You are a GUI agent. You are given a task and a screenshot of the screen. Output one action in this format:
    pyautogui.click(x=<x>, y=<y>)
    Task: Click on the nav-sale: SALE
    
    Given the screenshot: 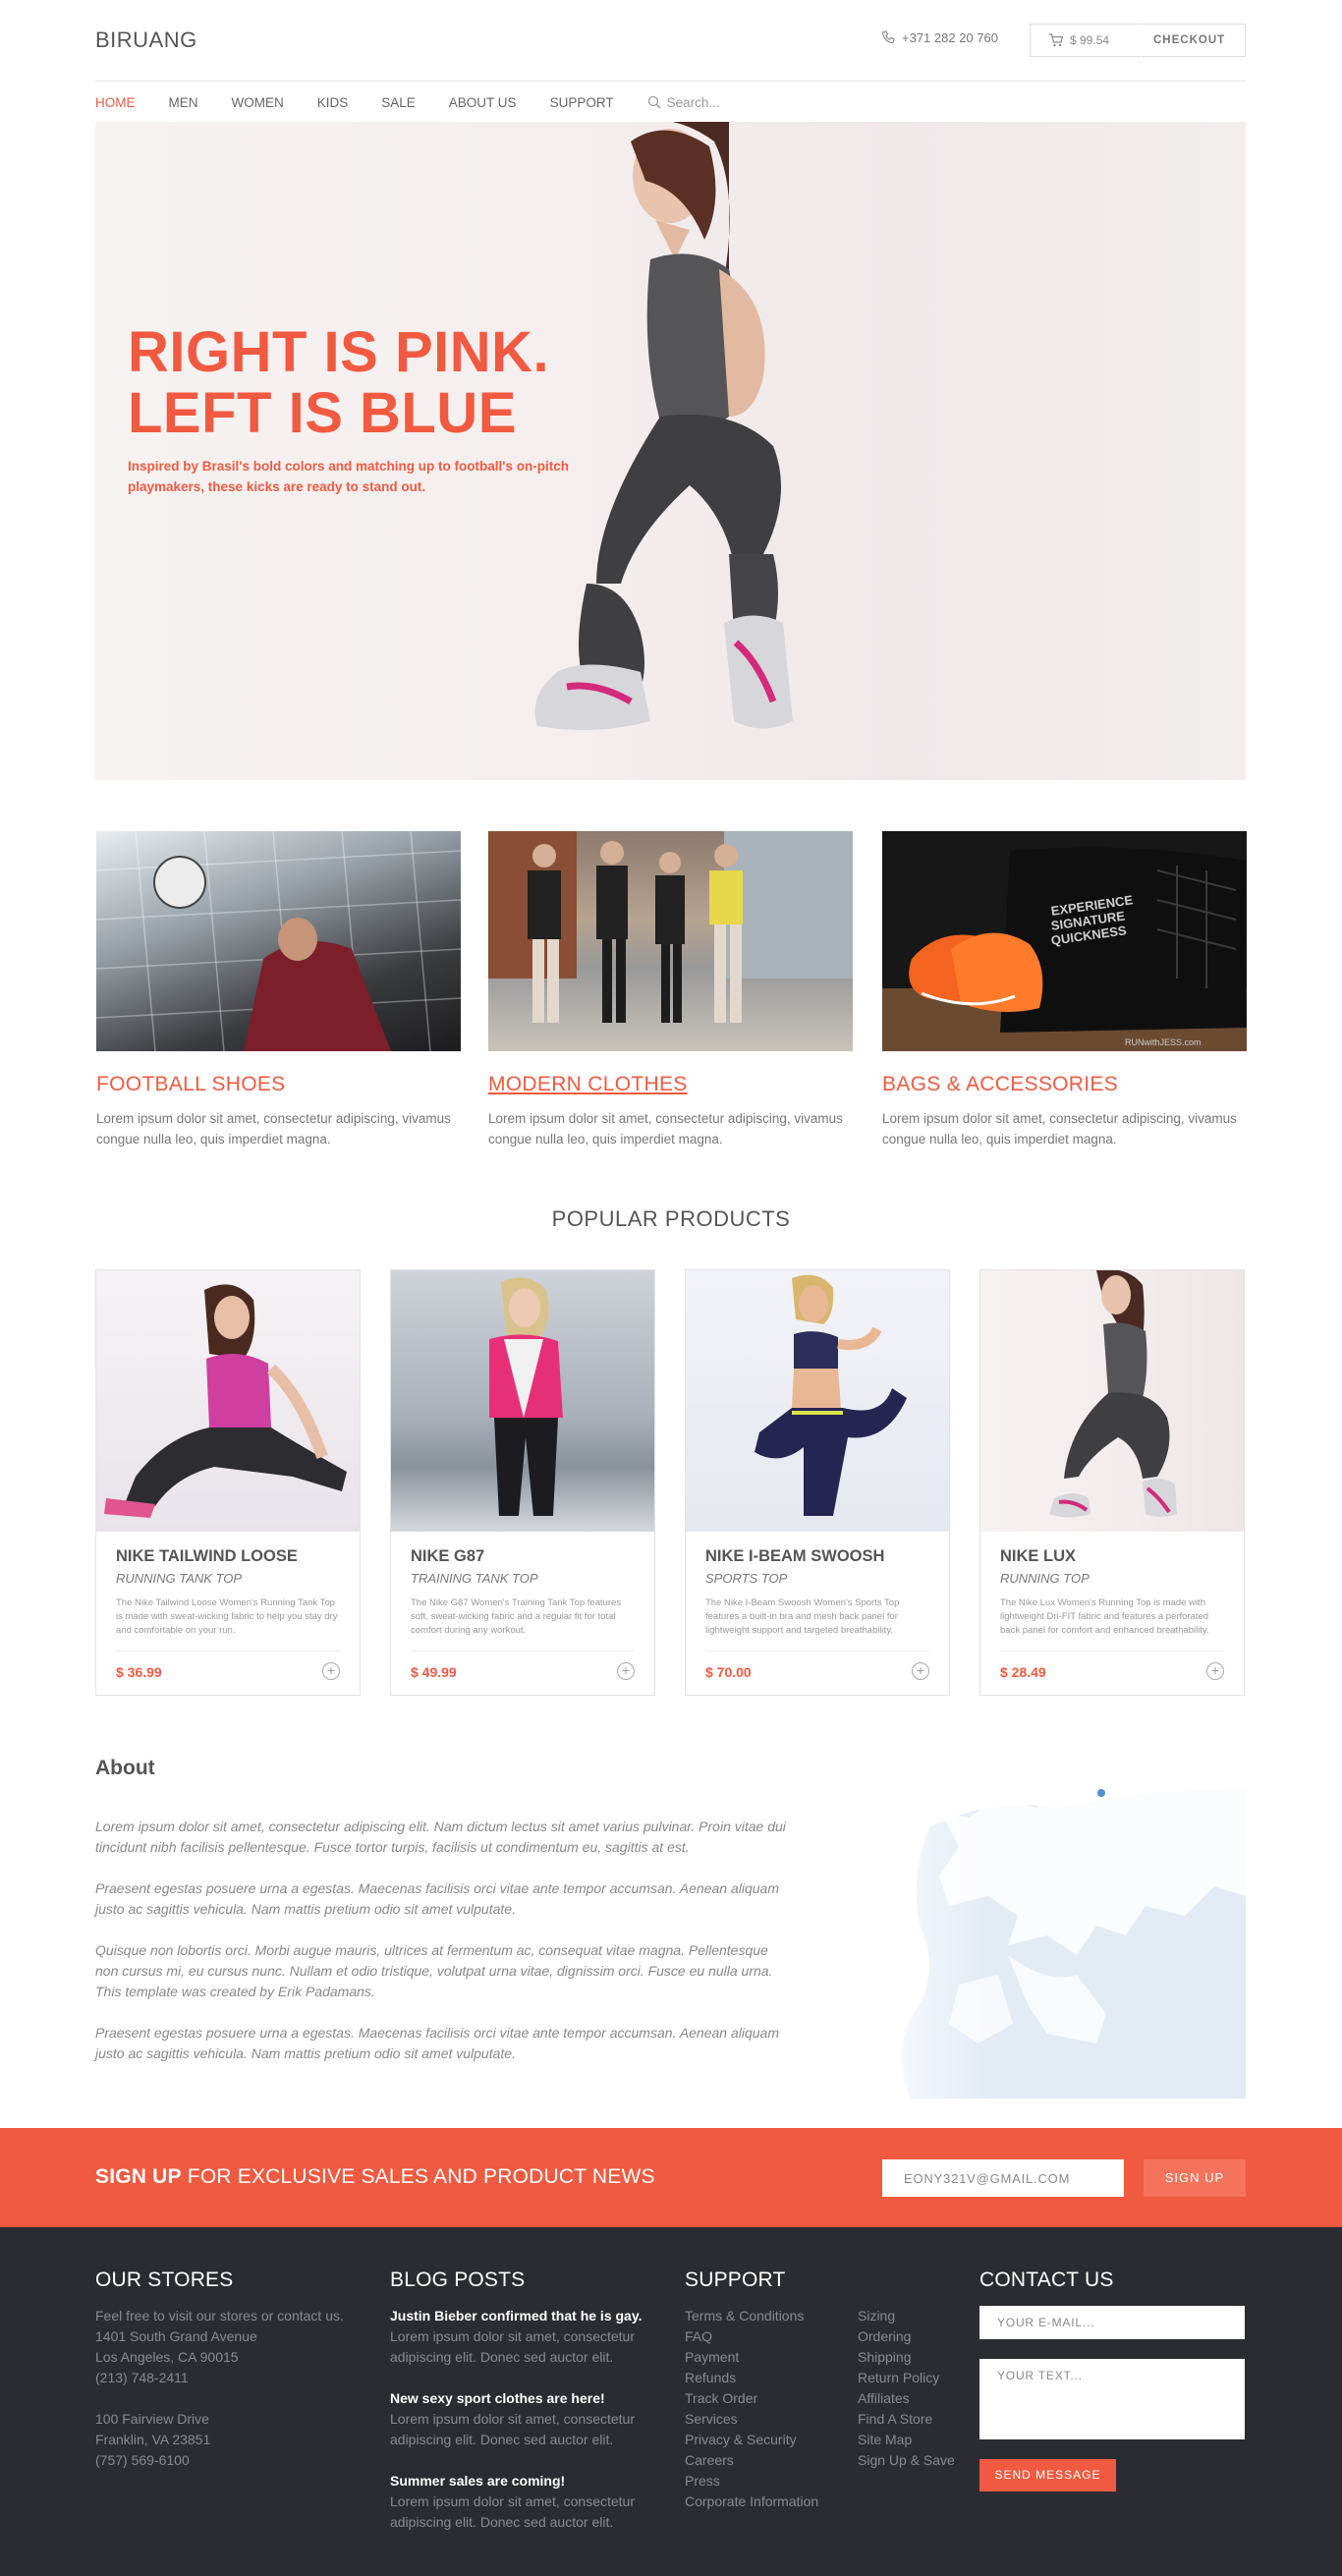 What is the action you would take?
    pyautogui.click(x=399, y=102)
    